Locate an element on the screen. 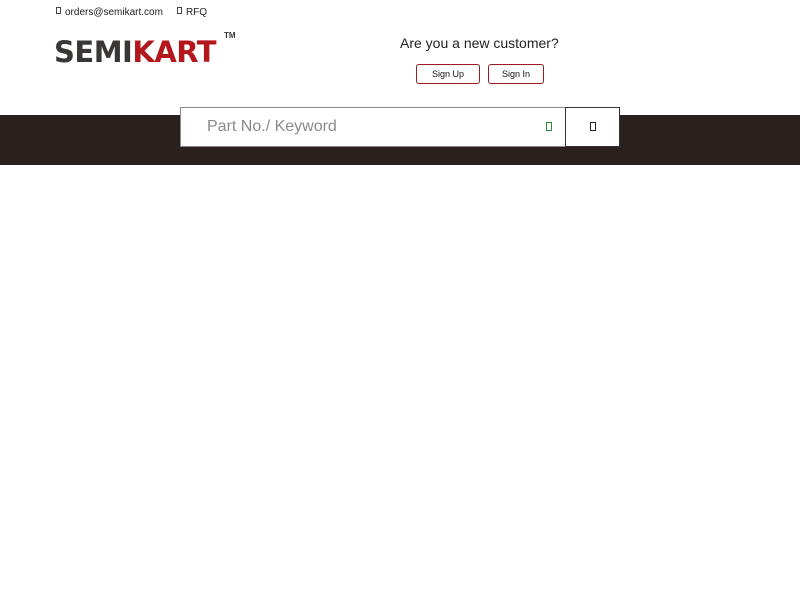  new-customer-prompt: Are you a new customer? is located at coordinates (479, 43).